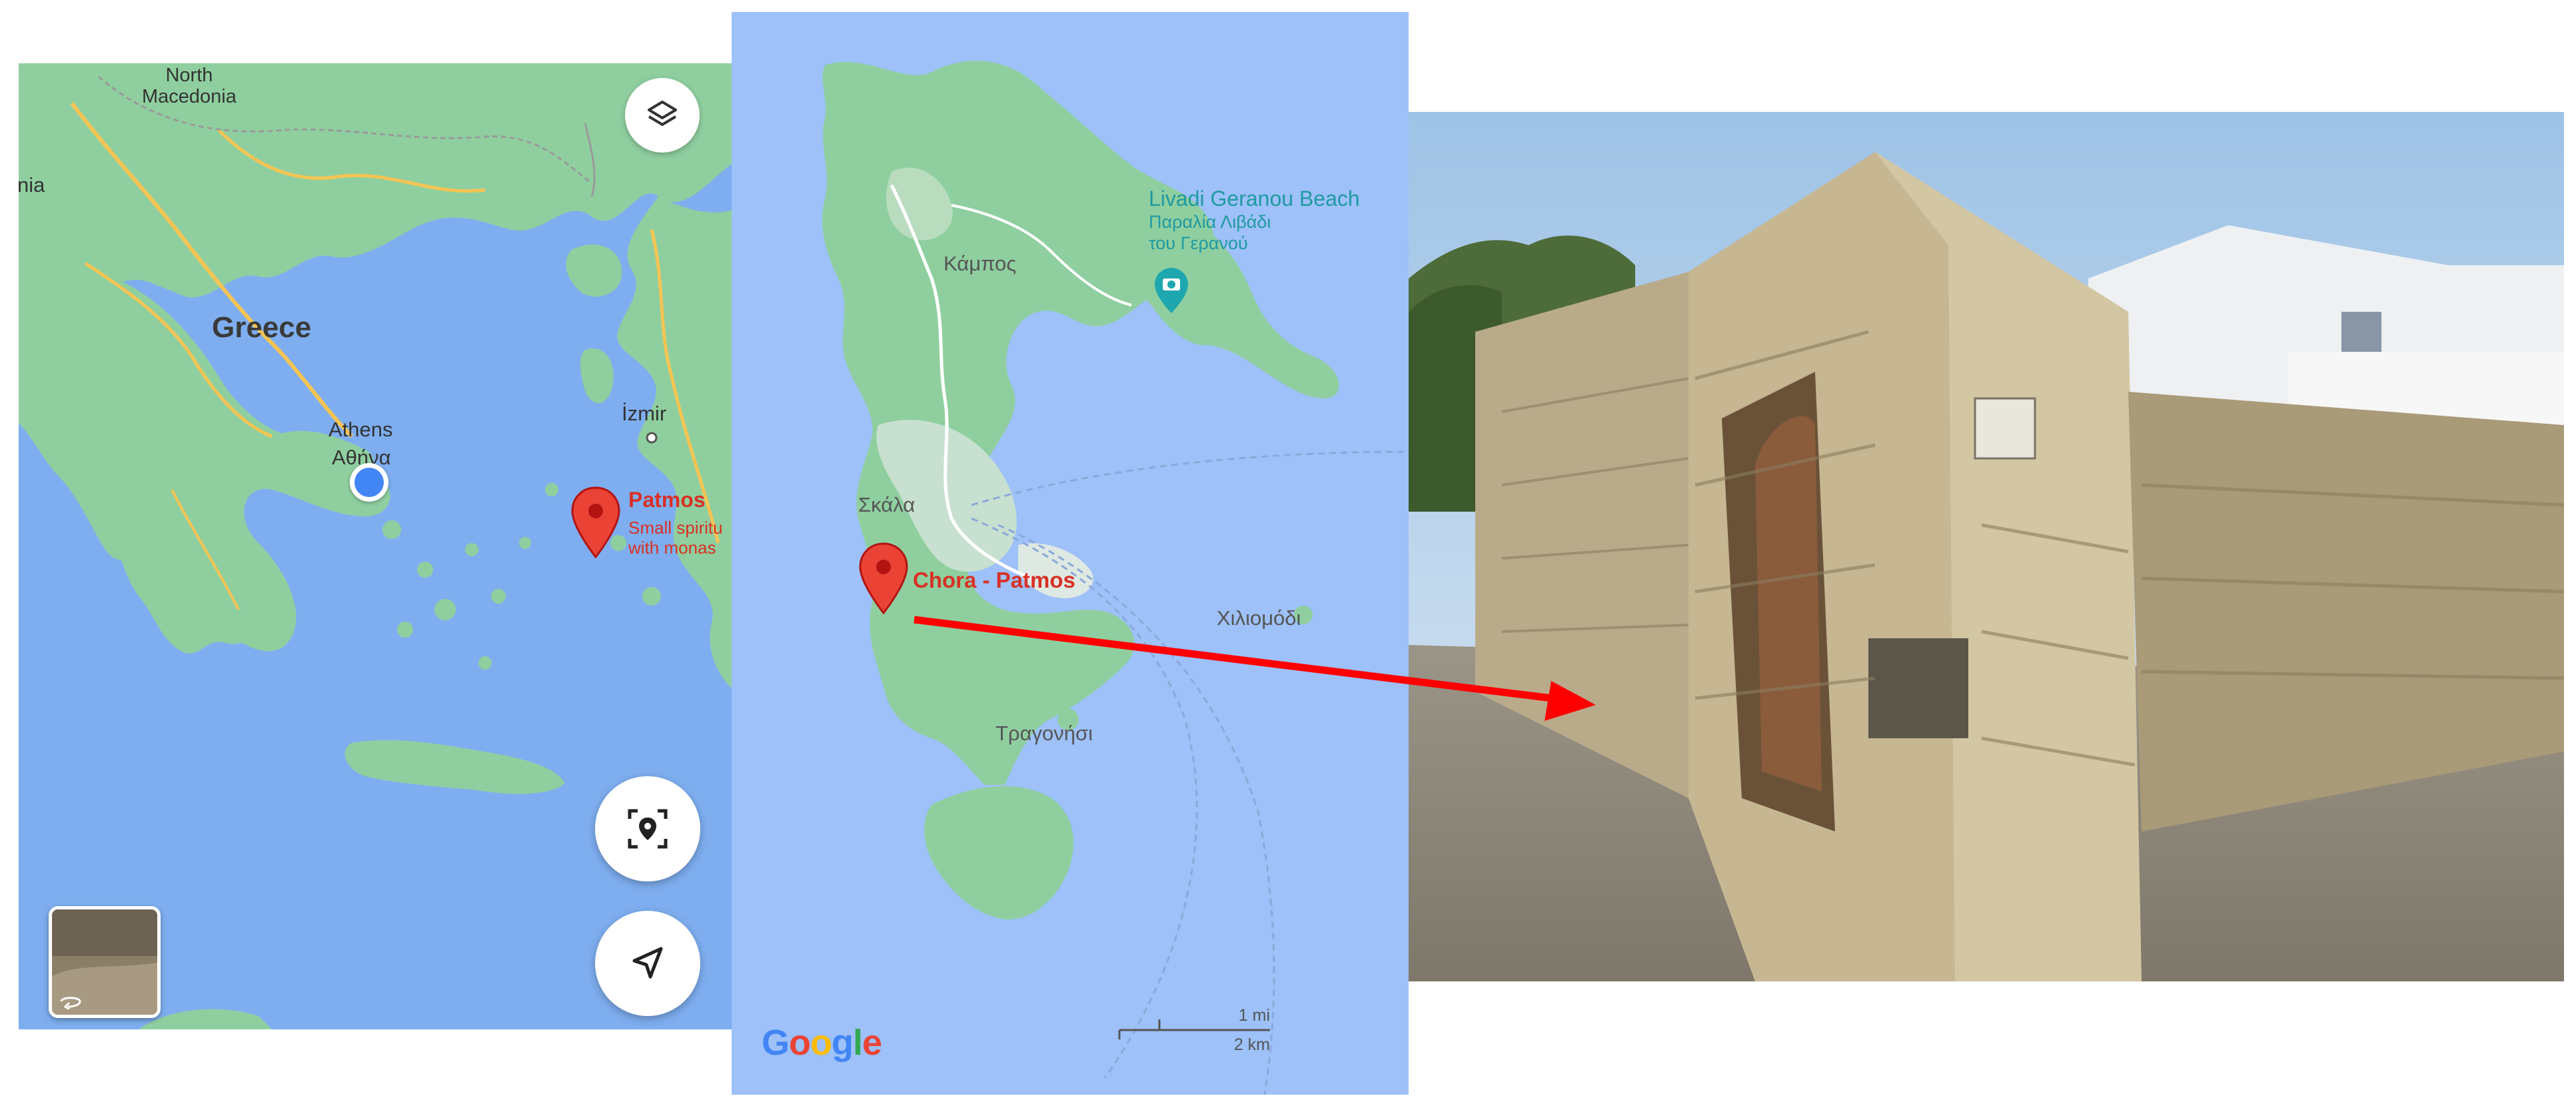  I want to click on chiliomodi-label: Χιλιομόδι, so click(1259, 618).